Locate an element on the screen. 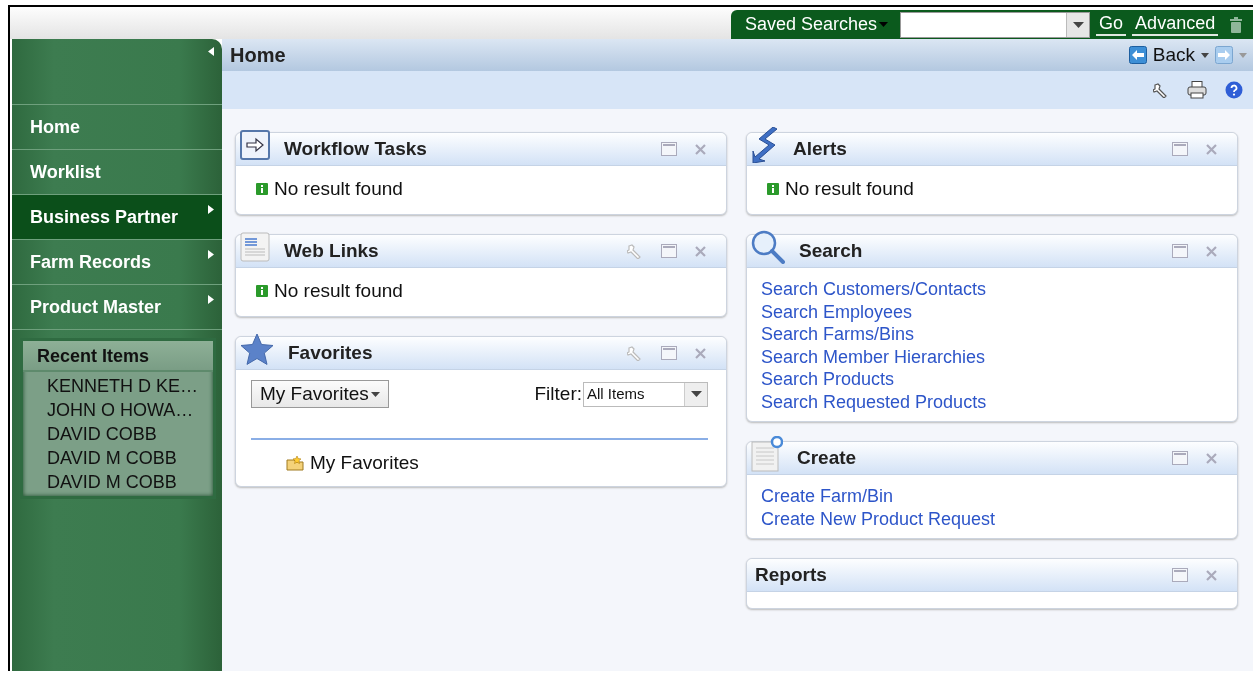  panel-link: Search Employees is located at coordinates (992, 311).